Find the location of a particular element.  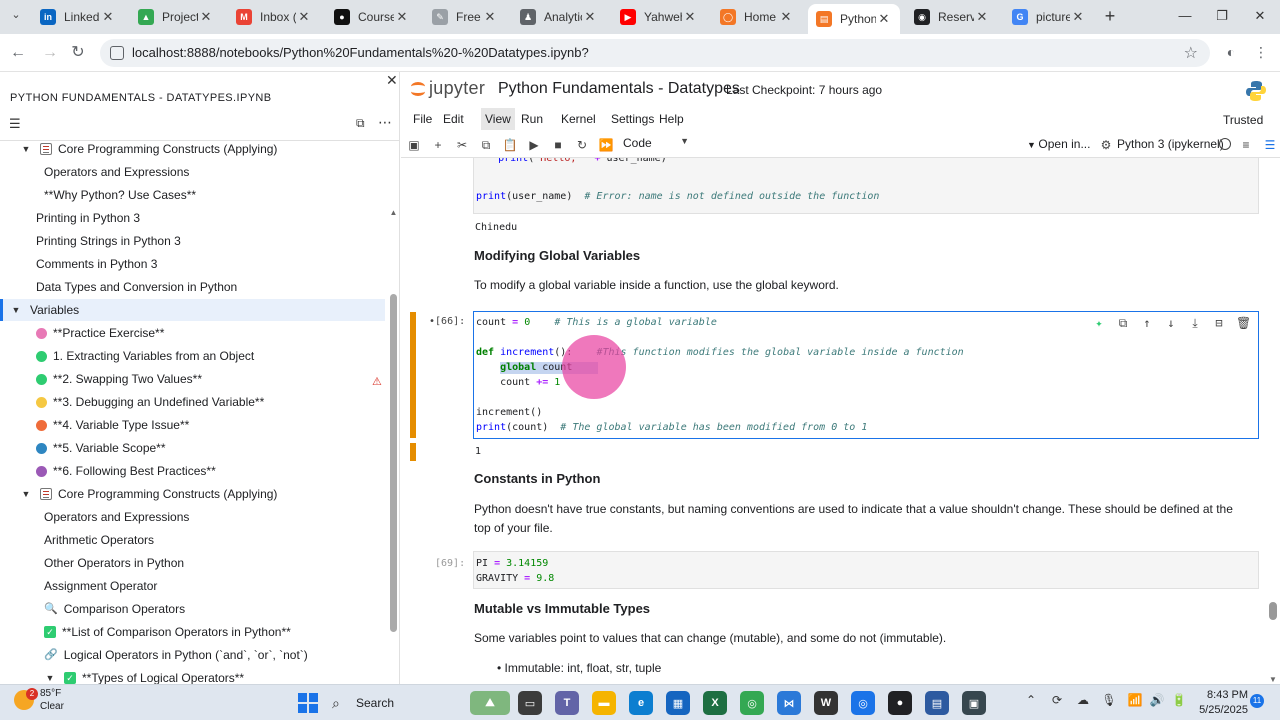

toc-item: Data Types and Conversion in Python is located at coordinates (192, 287).